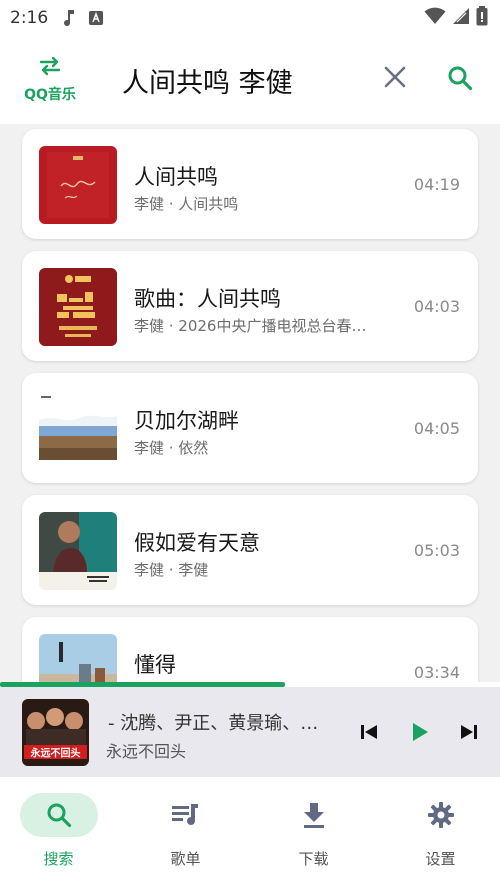 The height and width of the screenshot is (888, 500). Describe the element at coordinates (197, 543) in the screenshot. I see `song-title: 假如爱有天意` at that location.